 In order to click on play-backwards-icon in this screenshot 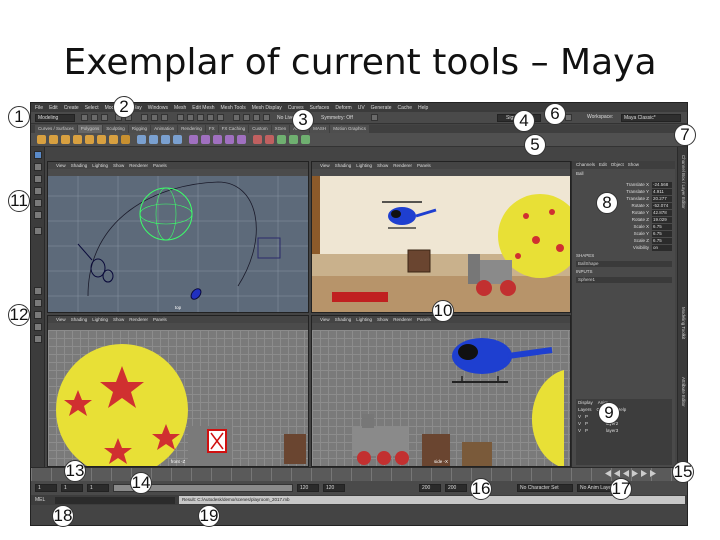, I will do `click(626, 473)`.